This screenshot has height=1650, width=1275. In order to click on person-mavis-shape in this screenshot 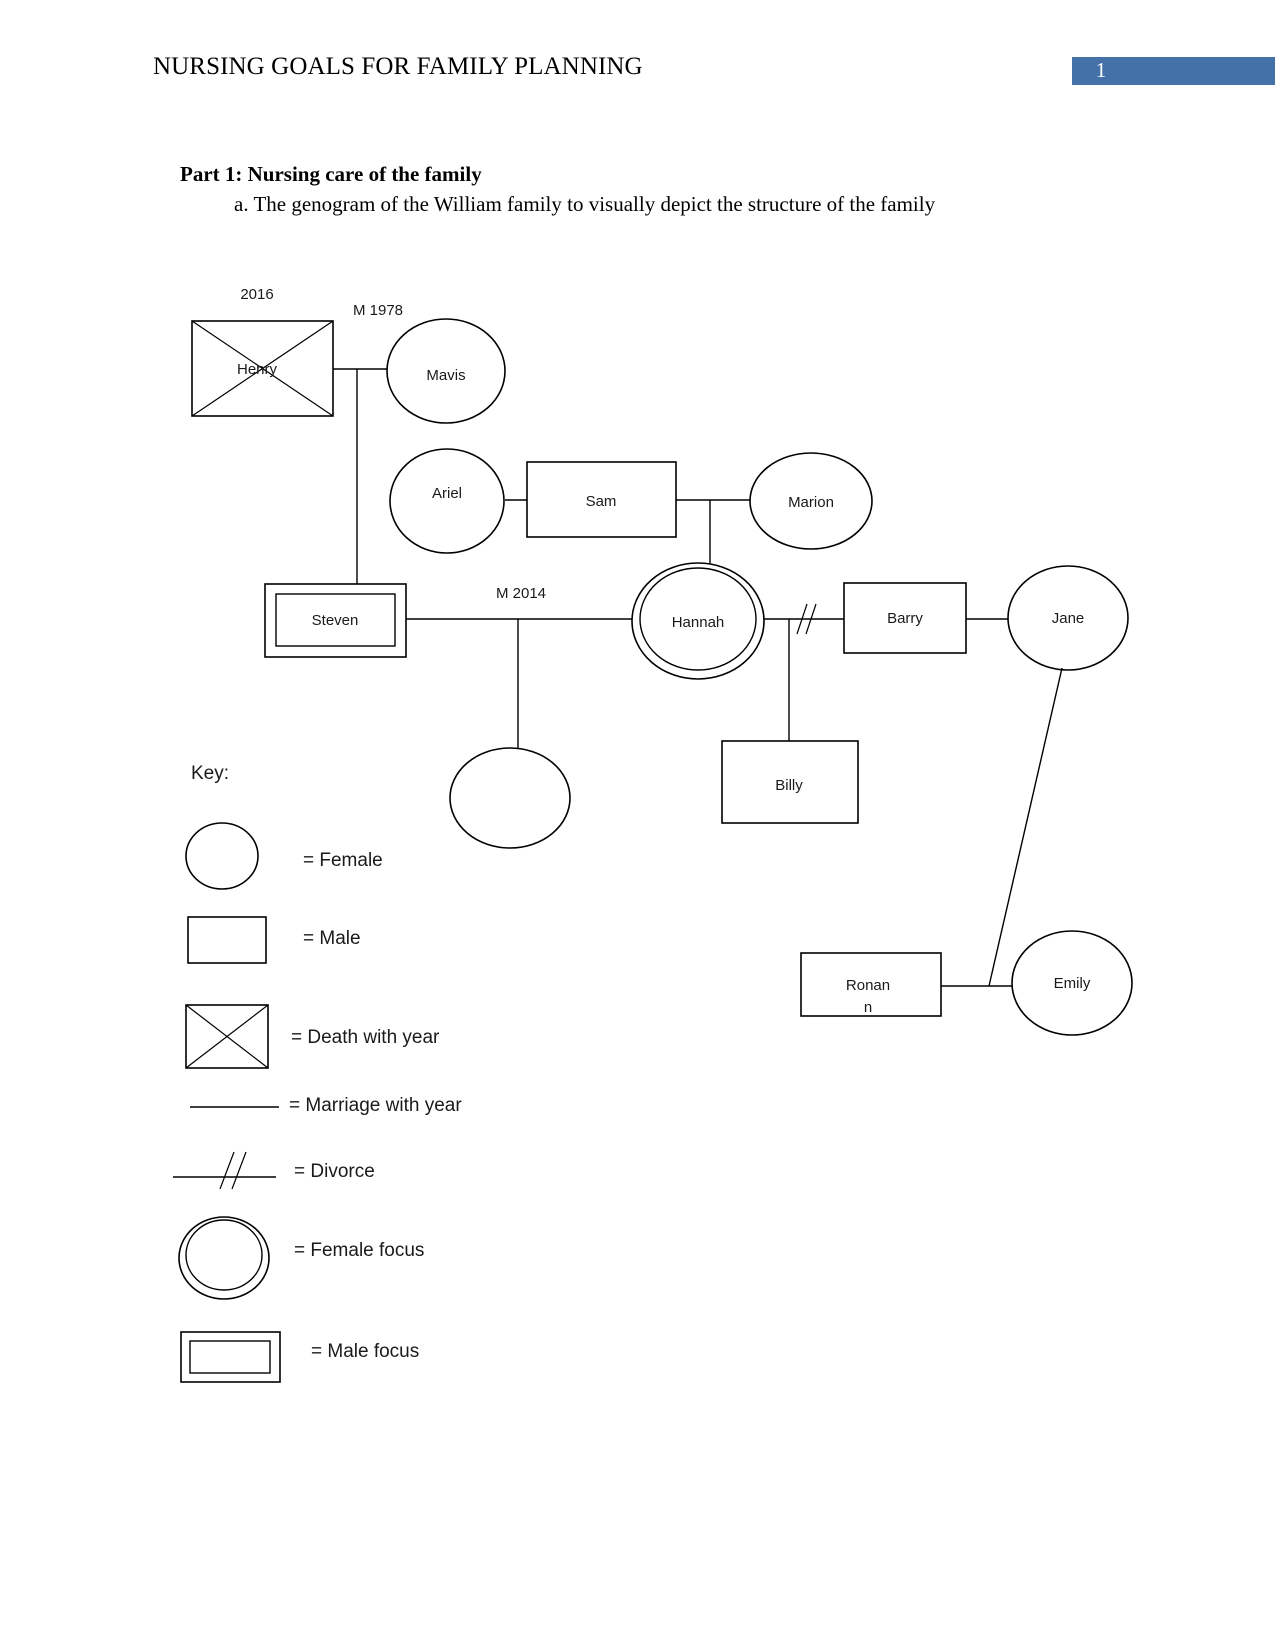, I will do `click(446, 371)`.